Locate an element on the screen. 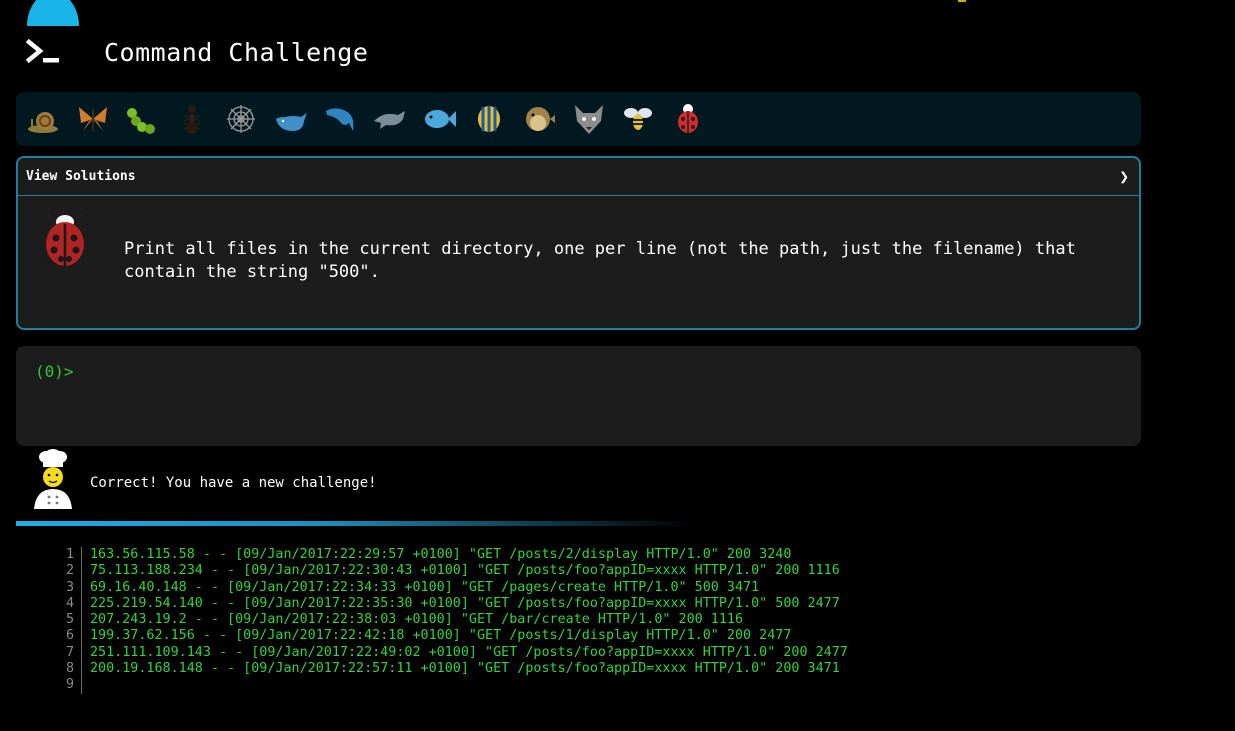 This screenshot has height=731, width=1235. chevron-right-icon: ❯ is located at coordinates (1124, 176).